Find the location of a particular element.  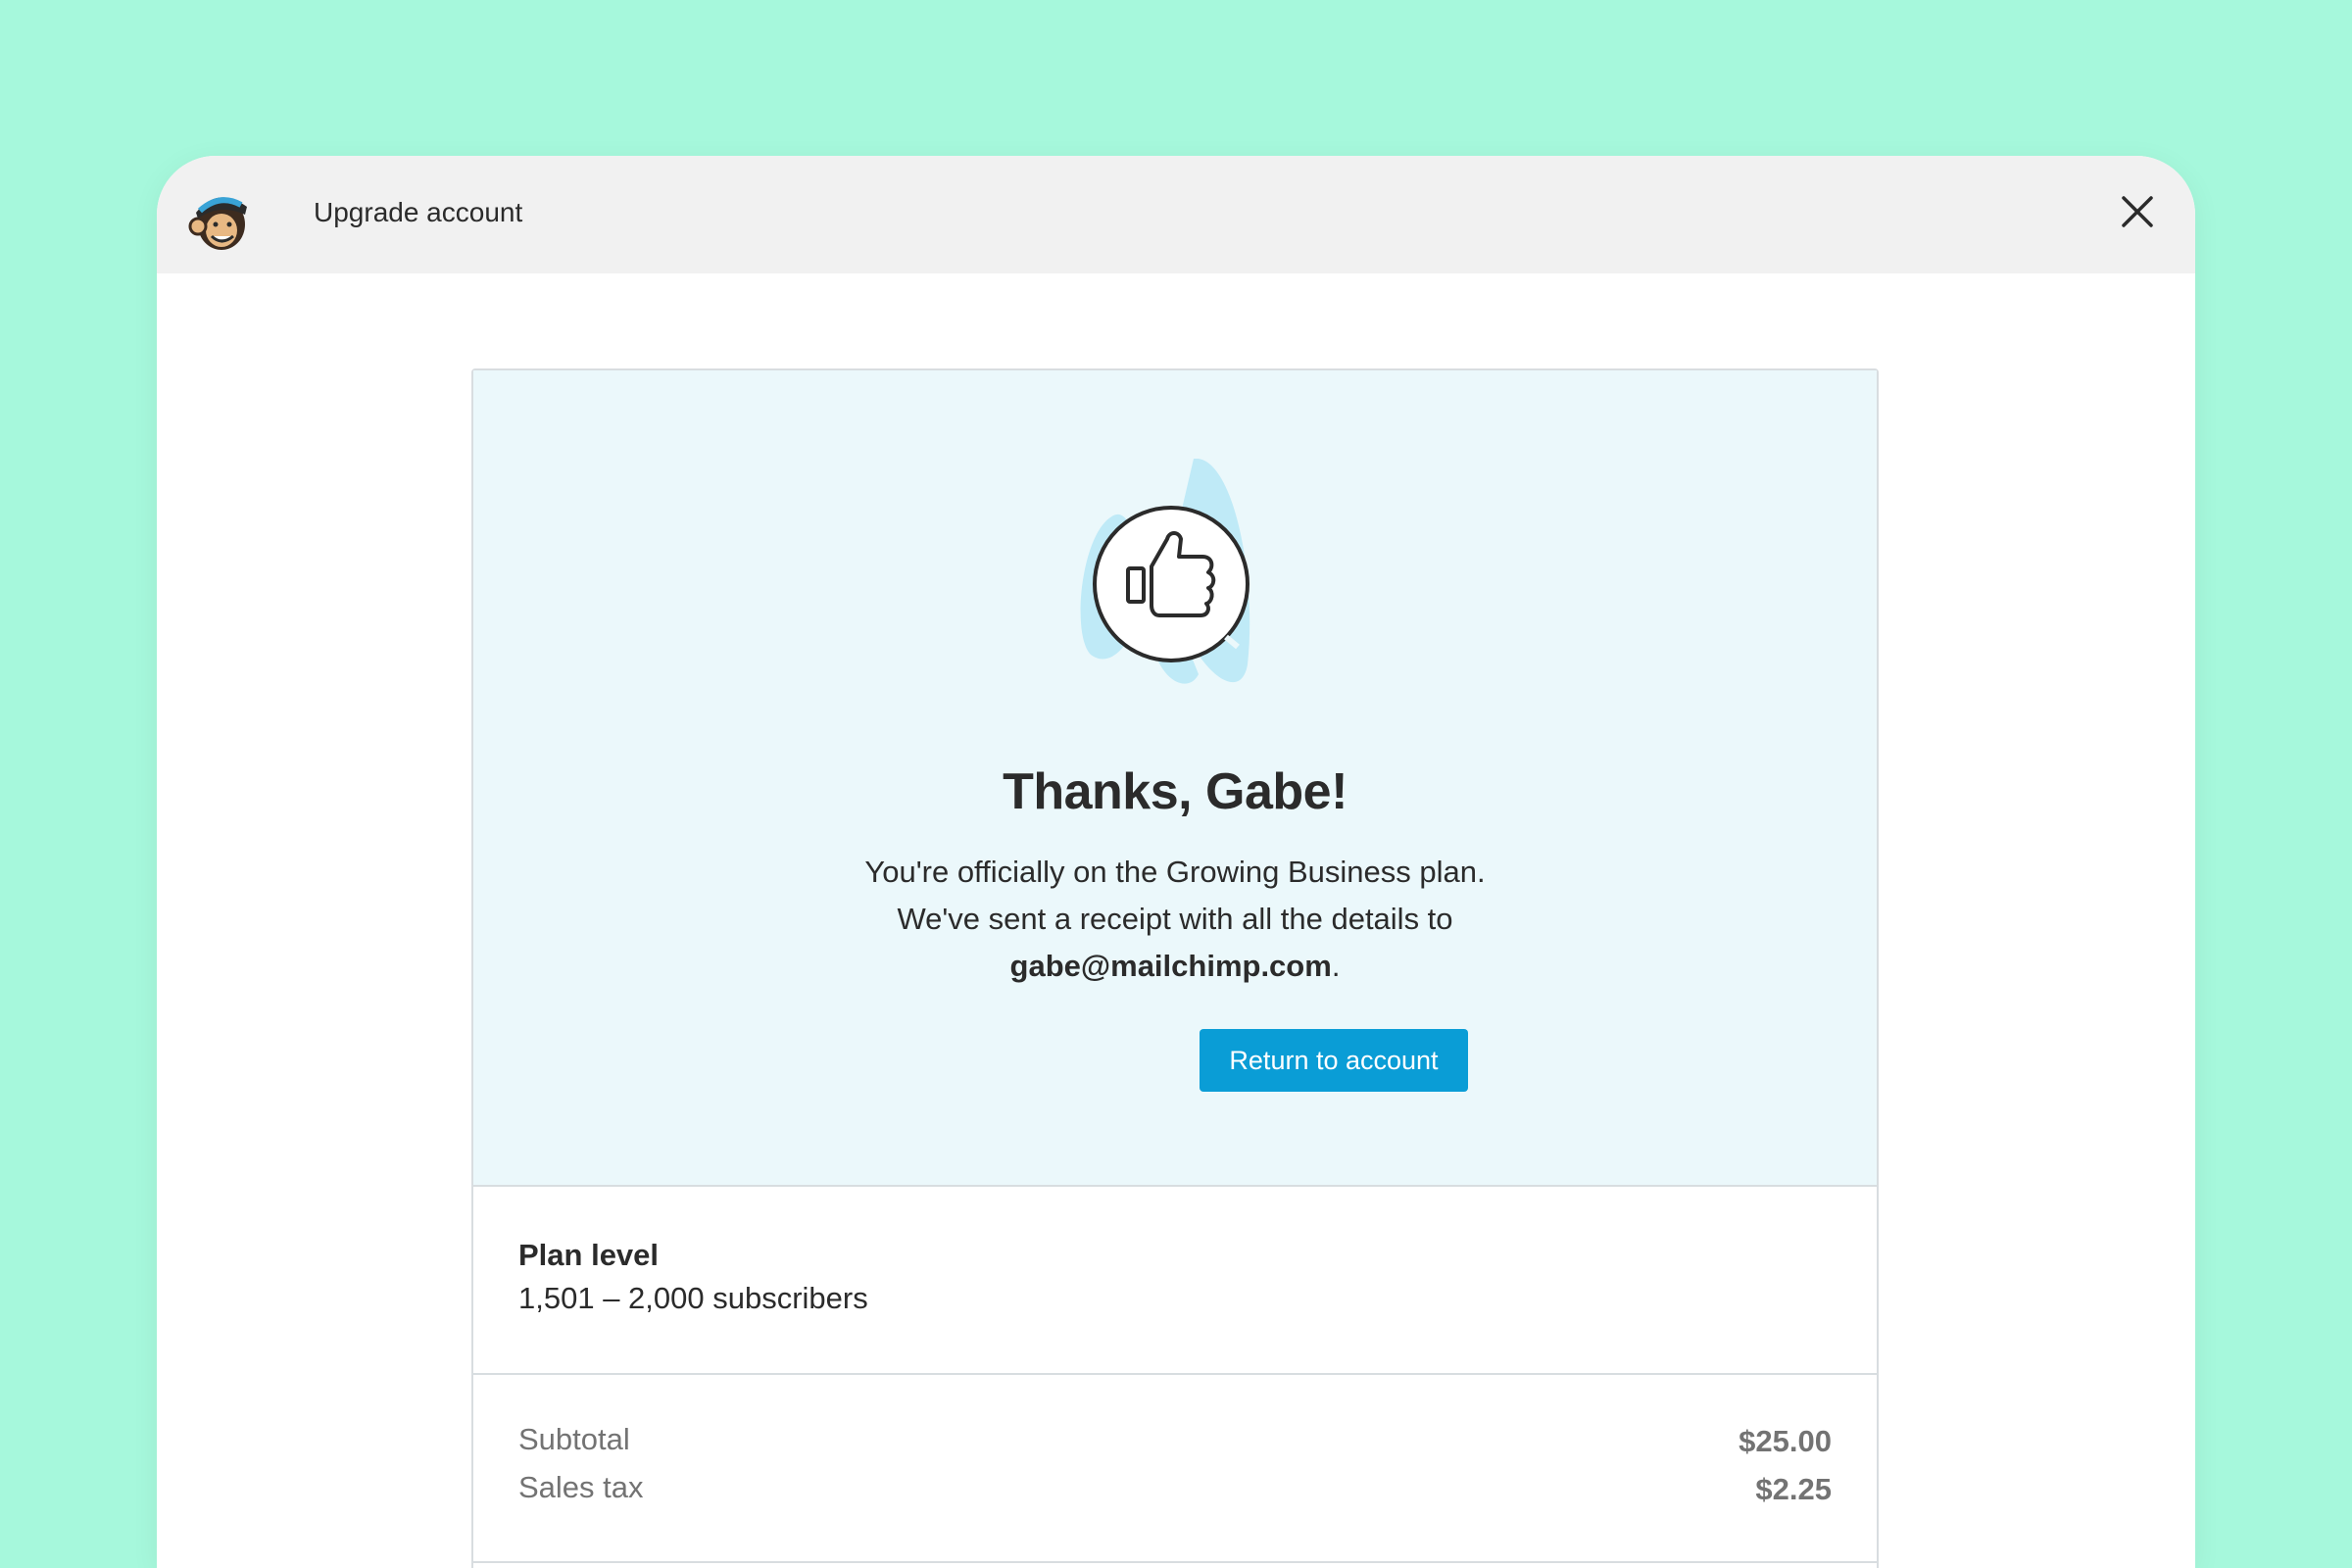

subtotal-row: Subtotal $25.00 is located at coordinates (1175, 1441).